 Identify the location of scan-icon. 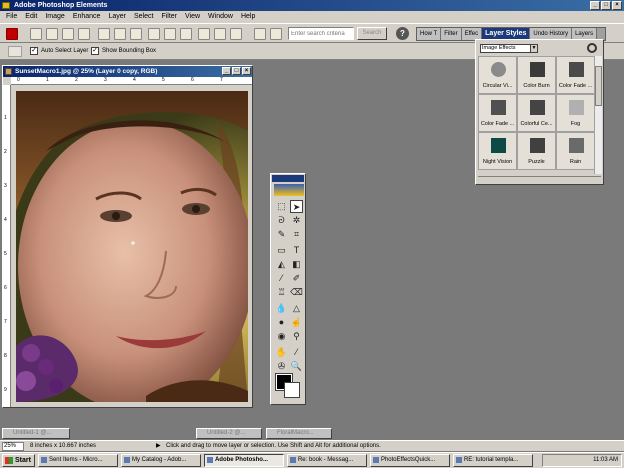
(84, 34).